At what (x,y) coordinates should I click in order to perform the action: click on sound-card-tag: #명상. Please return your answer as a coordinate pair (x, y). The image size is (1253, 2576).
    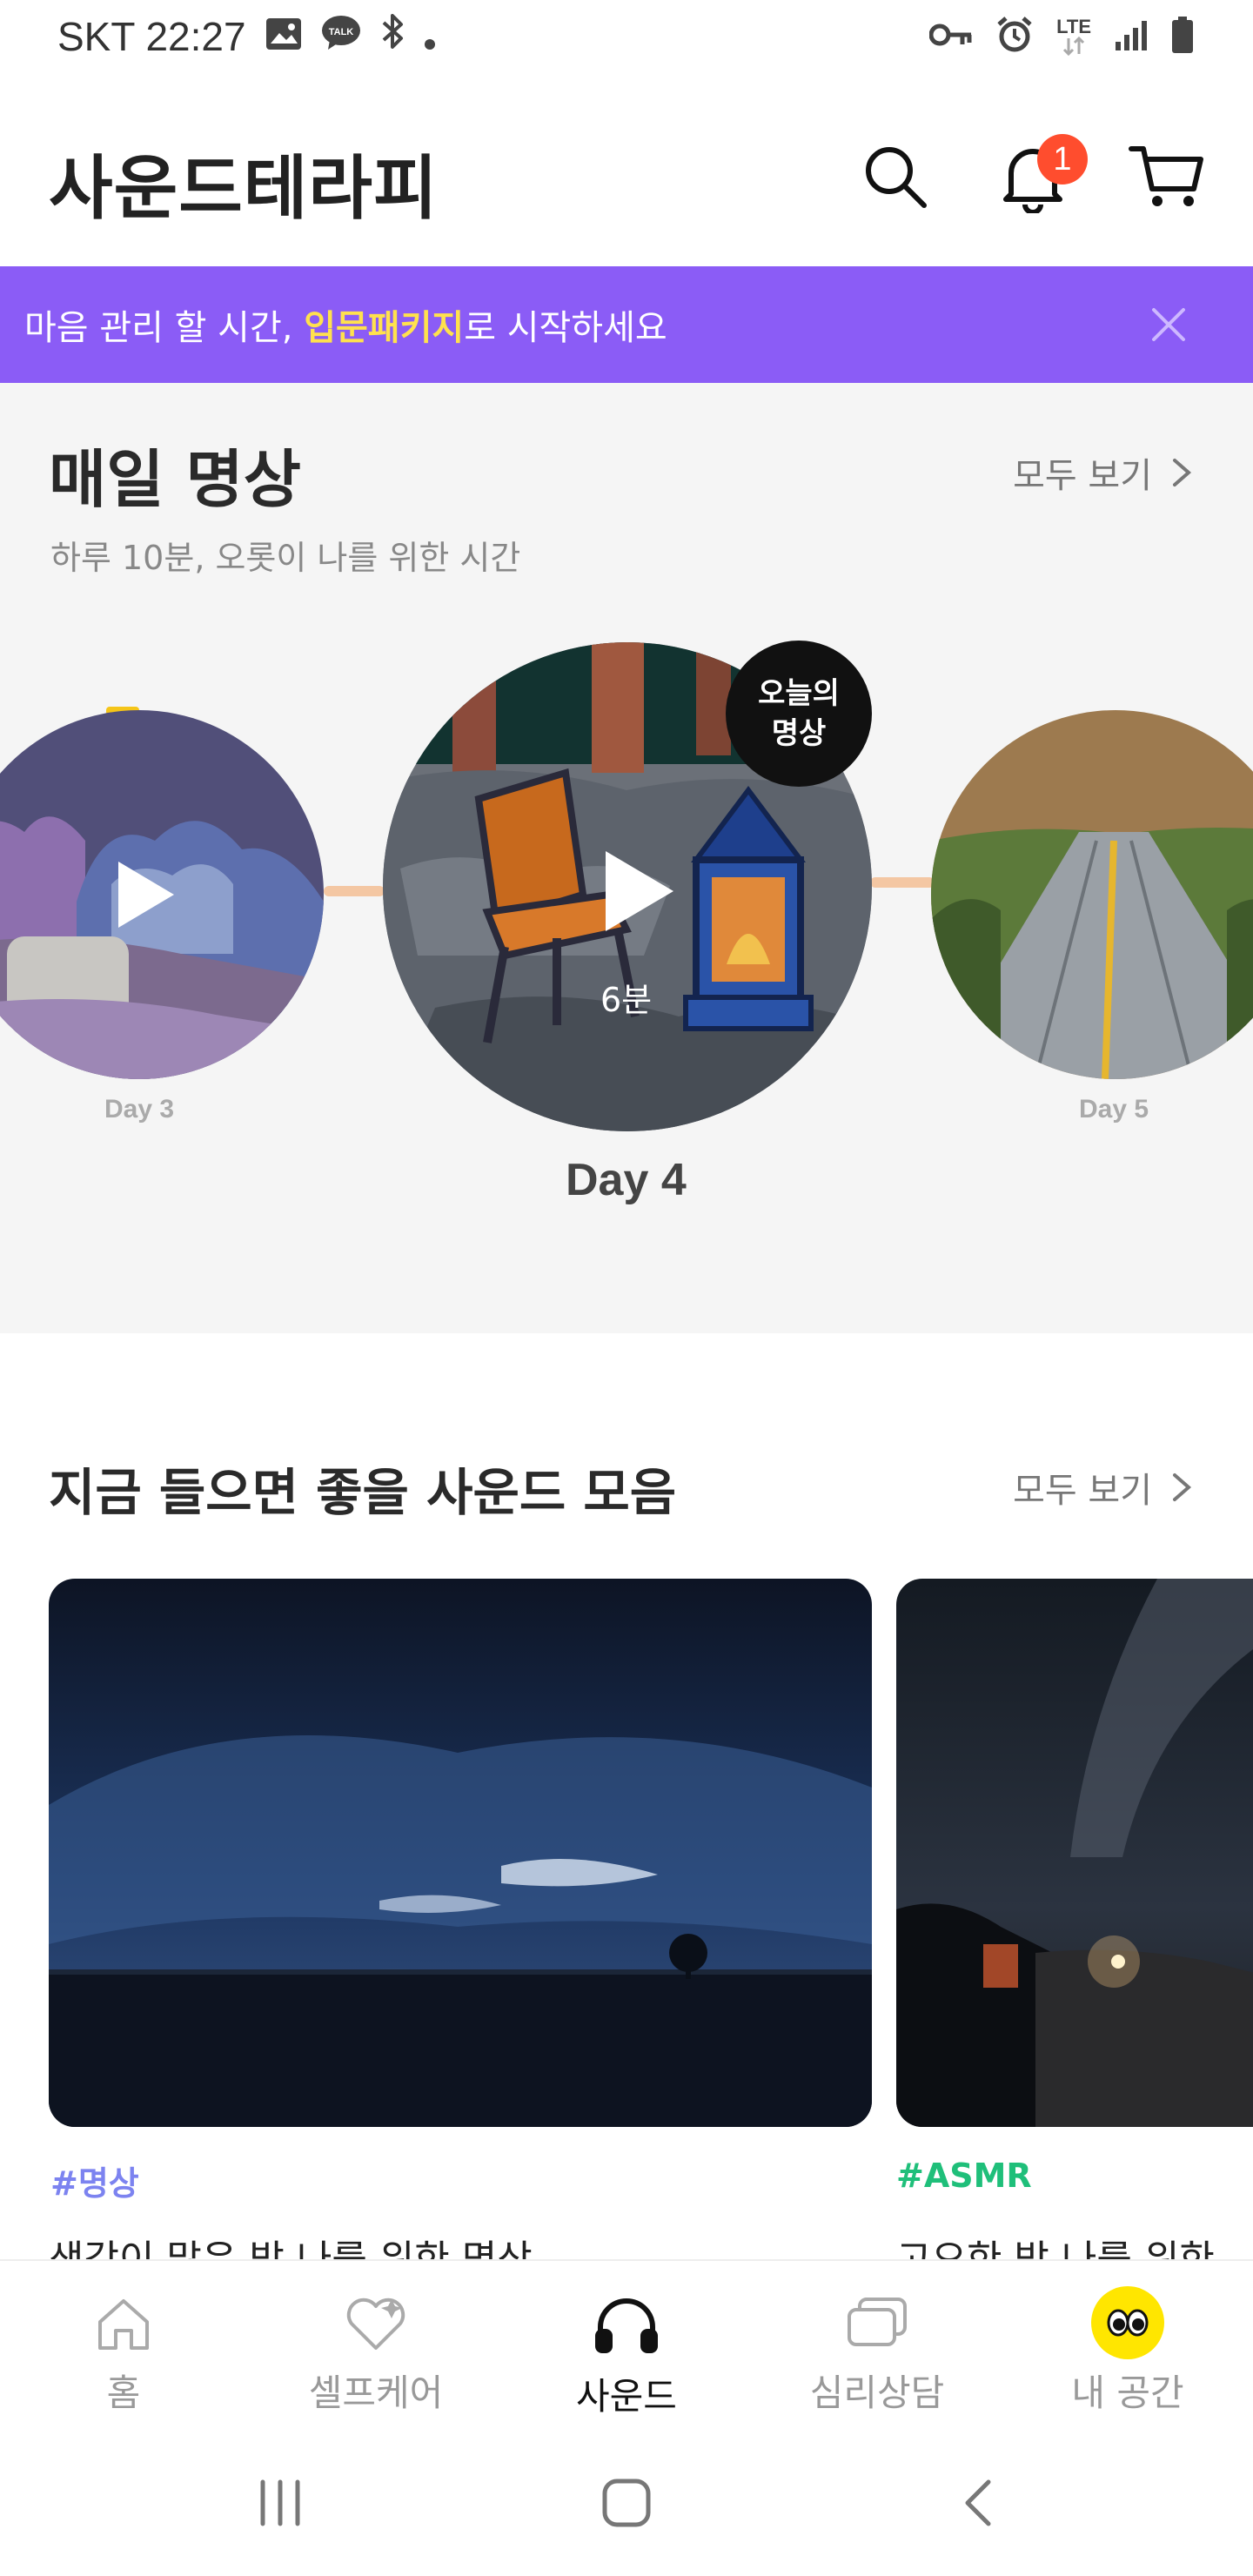
    Looking at the image, I should click on (94, 2183).